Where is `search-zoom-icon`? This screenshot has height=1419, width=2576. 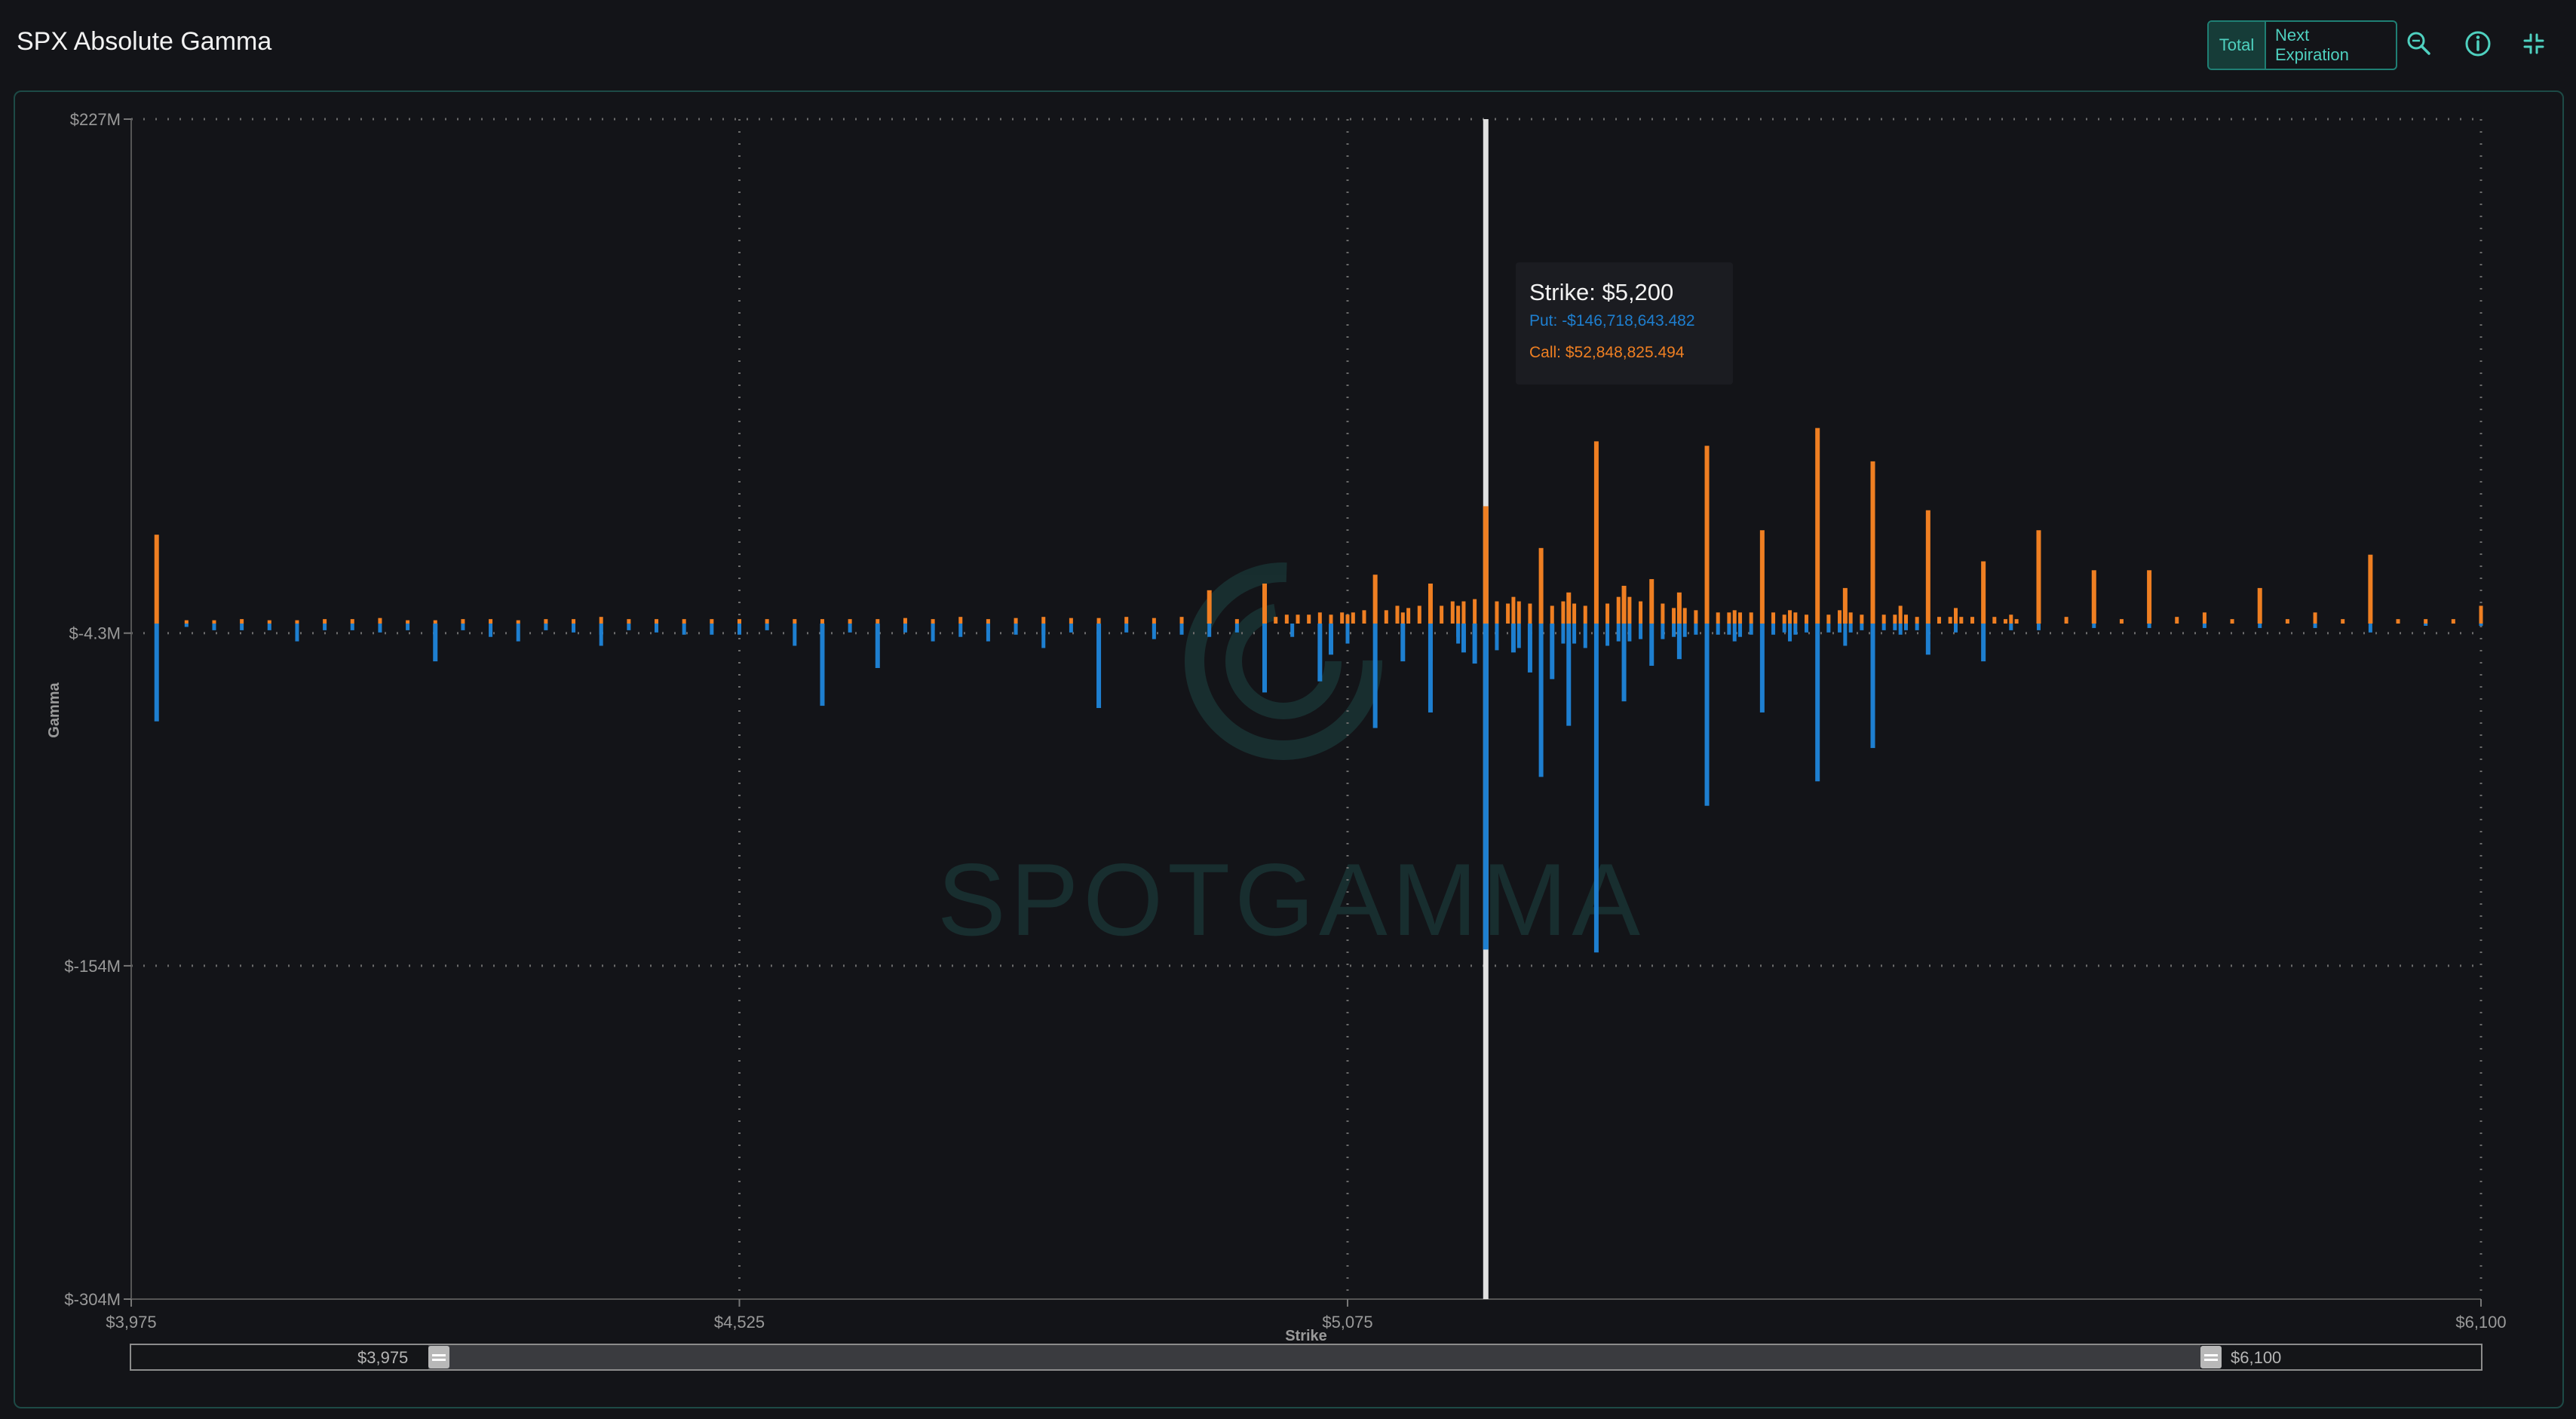
search-zoom-icon is located at coordinates (2419, 44).